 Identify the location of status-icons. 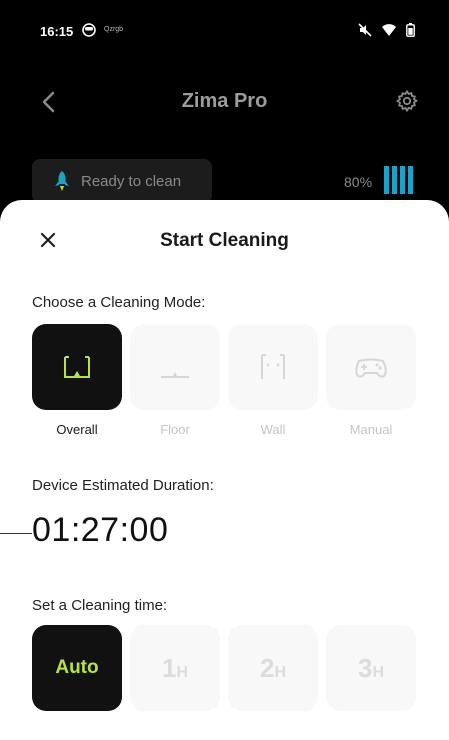
(386, 30).